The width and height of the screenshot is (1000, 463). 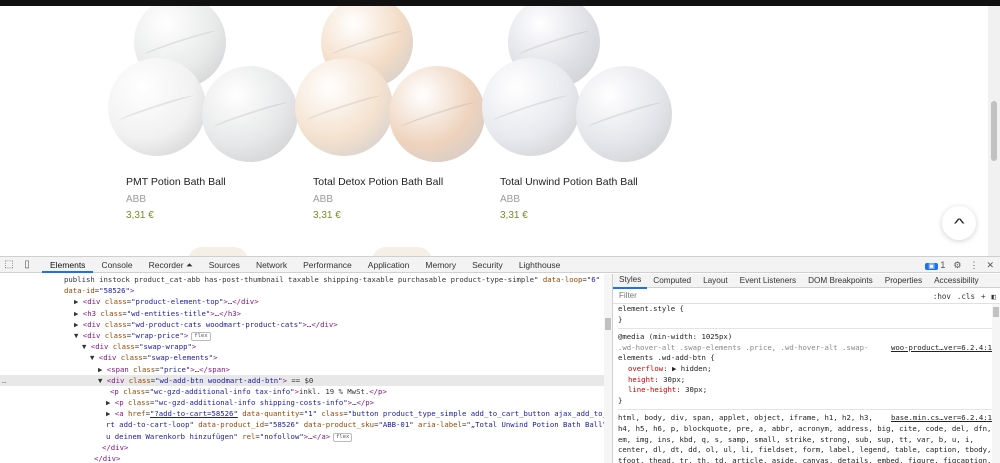 I want to click on scroll-to-top-button: ^, so click(x=959, y=223).